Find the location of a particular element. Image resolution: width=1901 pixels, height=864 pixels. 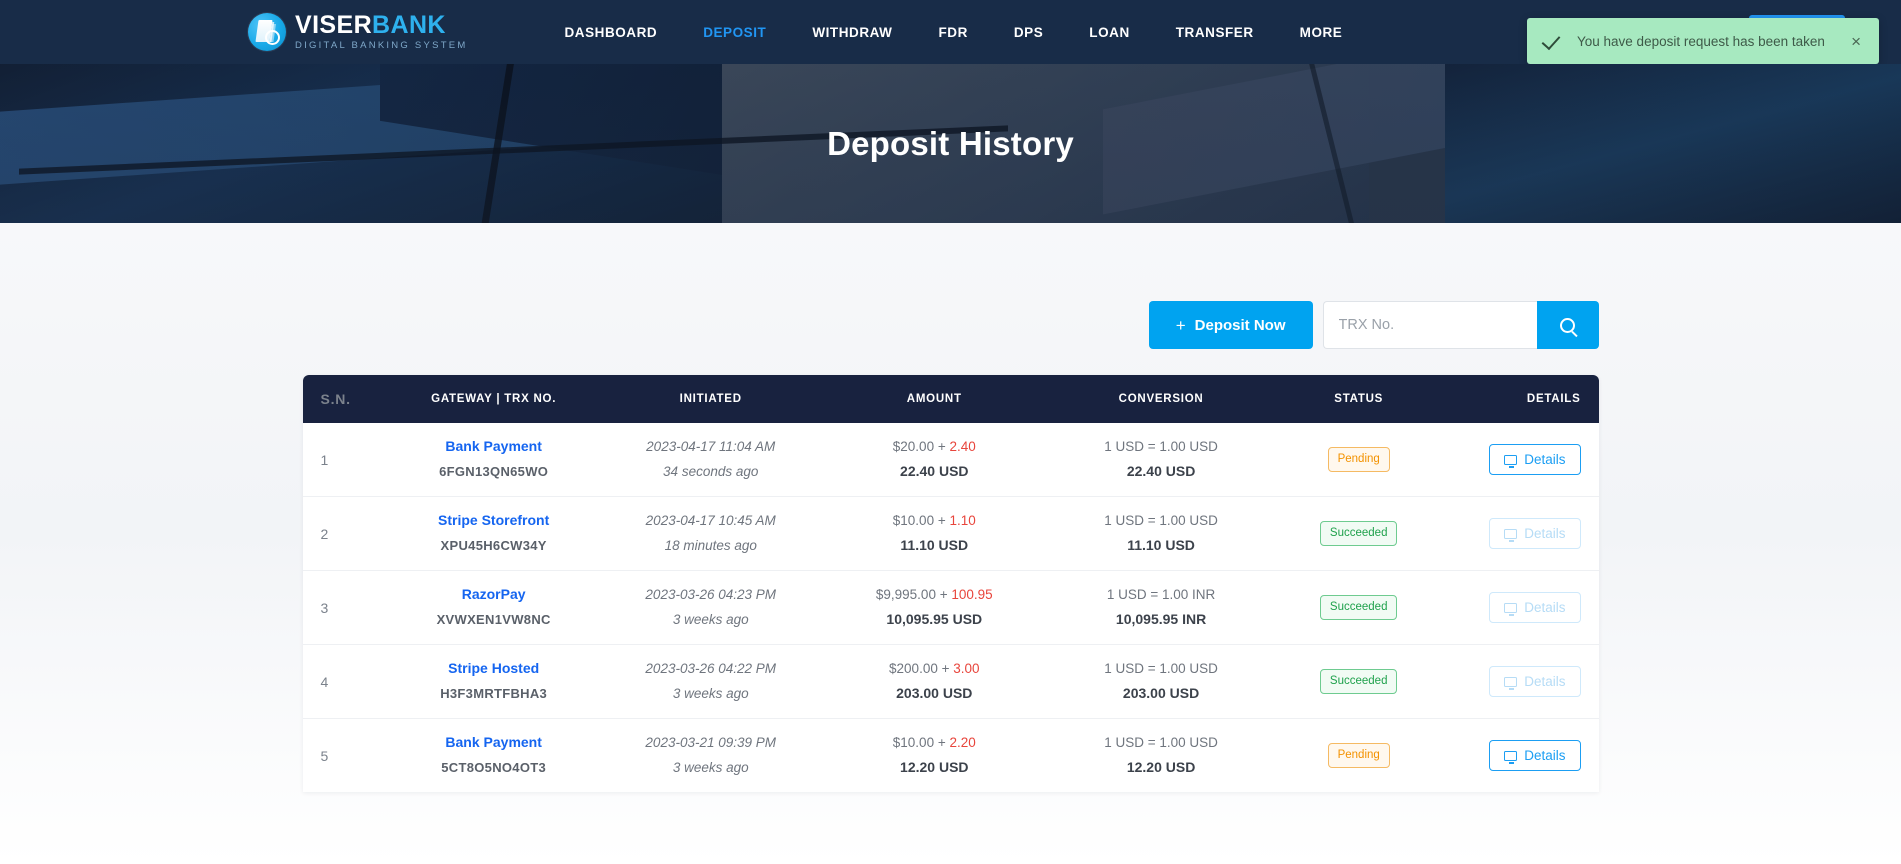

cell-amount: $20.00 + 2.40 22.40 USD is located at coordinates (934, 460).